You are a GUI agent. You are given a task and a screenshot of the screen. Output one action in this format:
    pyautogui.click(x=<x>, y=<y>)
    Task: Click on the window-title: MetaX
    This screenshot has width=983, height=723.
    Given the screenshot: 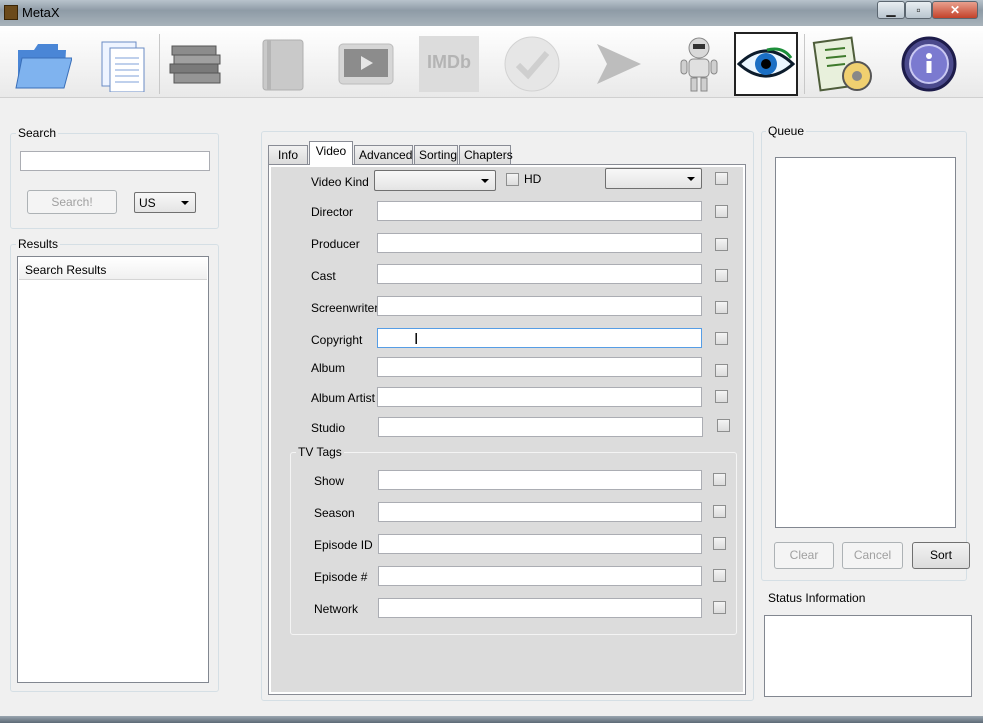 What is the action you would take?
    pyautogui.click(x=41, y=12)
    